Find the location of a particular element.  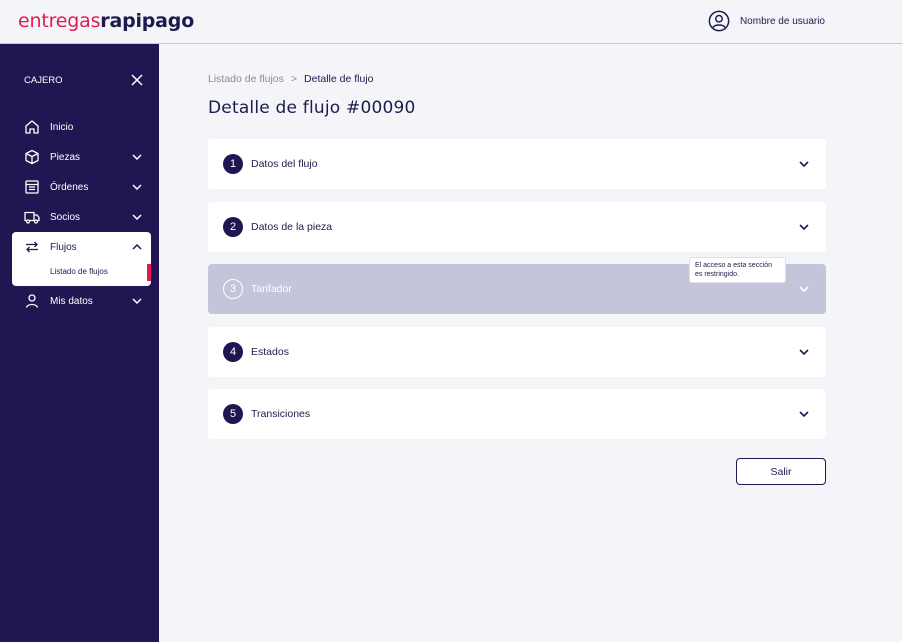

top-header: entregasrapipago Nombre de usuario is located at coordinates (451, 22).